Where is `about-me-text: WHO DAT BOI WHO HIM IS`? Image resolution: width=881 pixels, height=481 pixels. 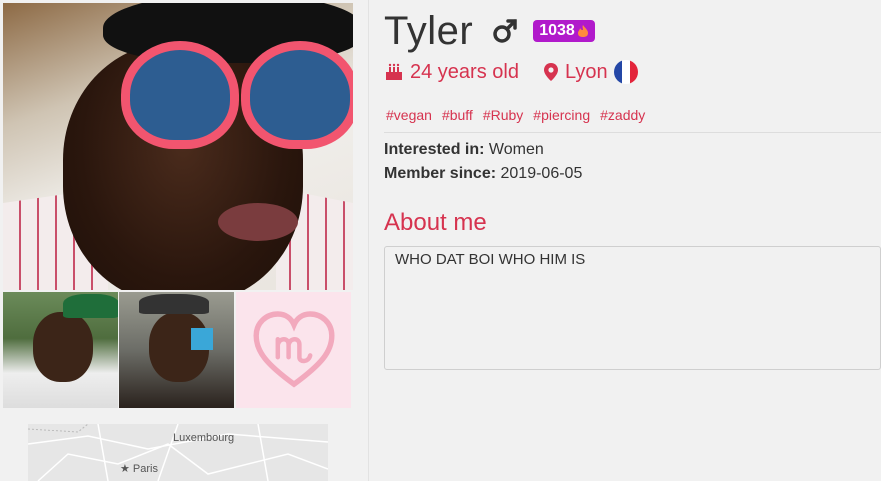 about-me-text: WHO DAT BOI WHO HIM IS is located at coordinates (632, 308).